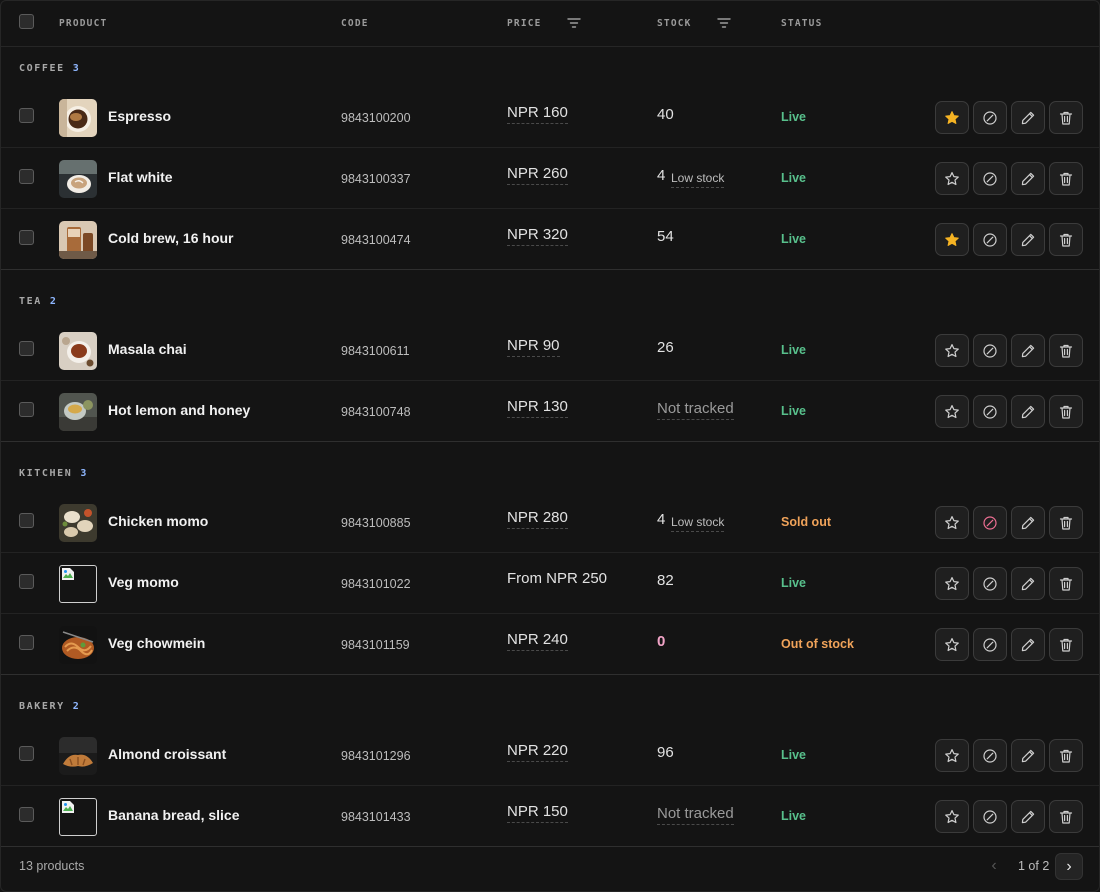 The width and height of the screenshot is (1100, 892). Describe the element at coordinates (26, 520) in the screenshot. I see `row-checkbox-chicken-momo` at that location.